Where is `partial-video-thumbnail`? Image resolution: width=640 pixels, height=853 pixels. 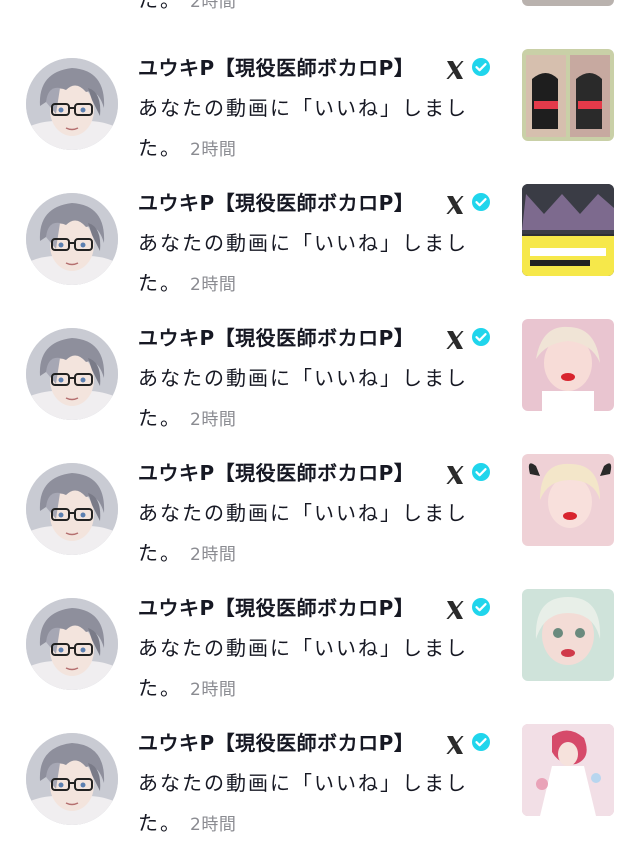 partial-video-thumbnail is located at coordinates (568, 3).